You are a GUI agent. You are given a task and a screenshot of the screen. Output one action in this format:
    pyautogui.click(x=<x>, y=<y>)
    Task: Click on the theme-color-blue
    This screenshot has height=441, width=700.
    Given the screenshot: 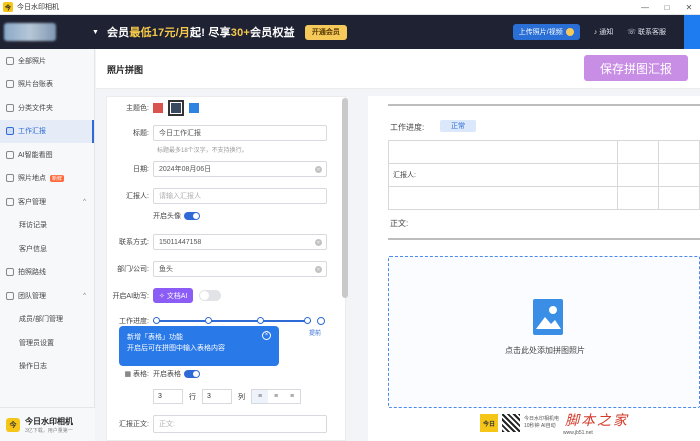 What is the action you would take?
    pyautogui.click(x=194, y=108)
    